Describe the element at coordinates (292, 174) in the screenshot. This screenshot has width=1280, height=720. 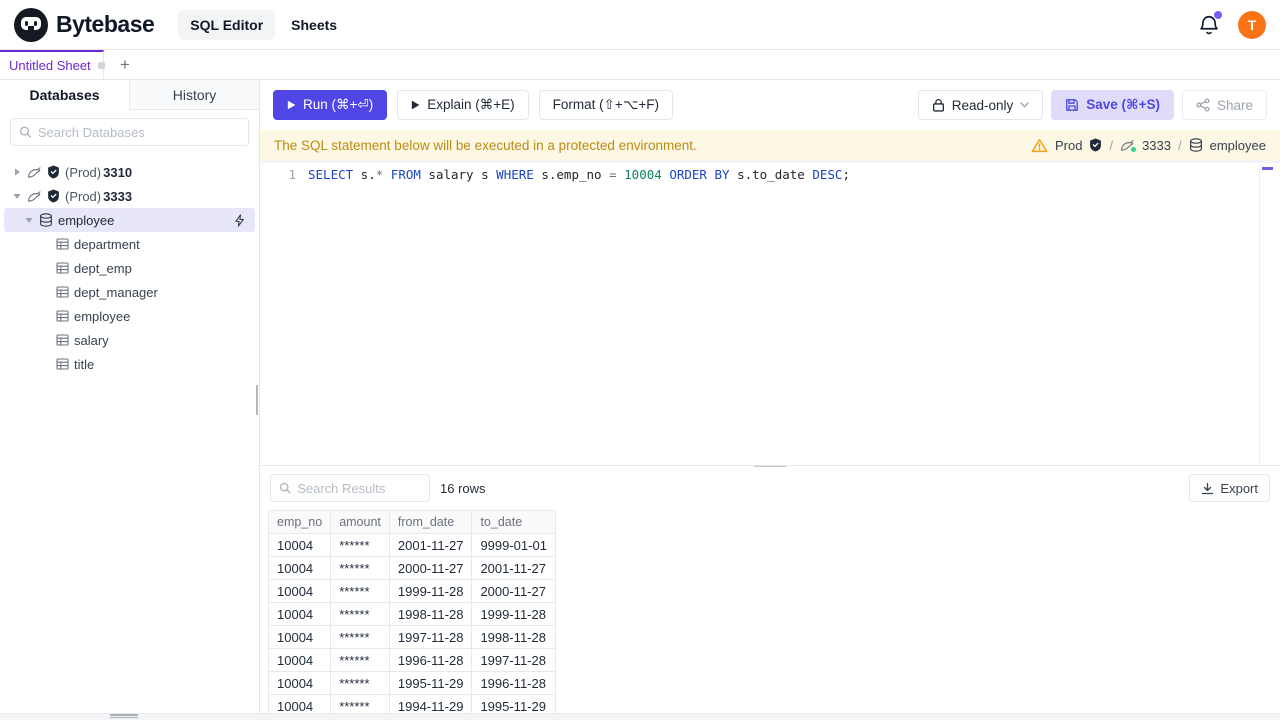
I see `line-number: 1` at that location.